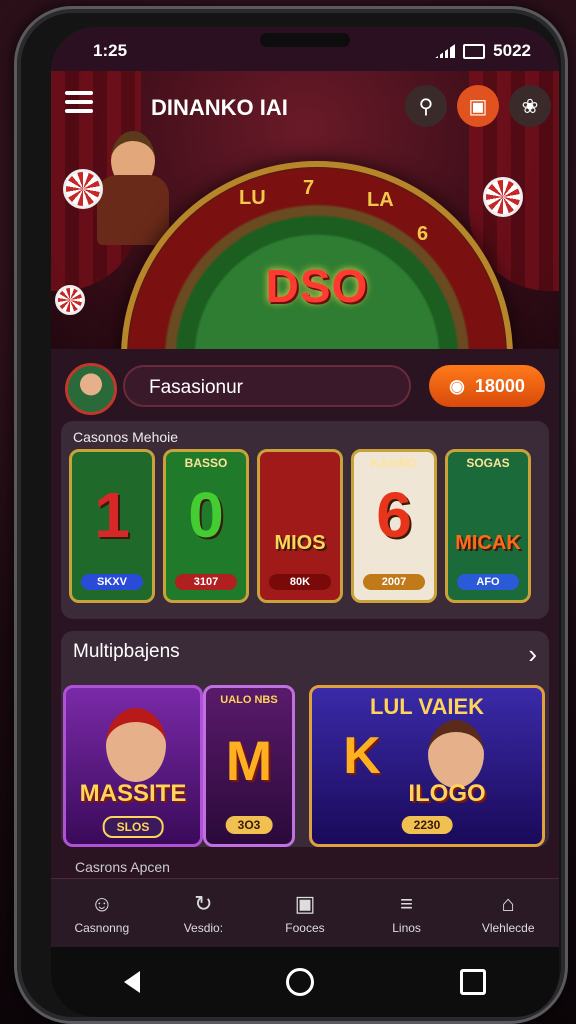 The height and width of the screenshot is (1024, 576). Describe the element at coordinates (305, 40) in the screenshot. I see `camera-notch` at that location.